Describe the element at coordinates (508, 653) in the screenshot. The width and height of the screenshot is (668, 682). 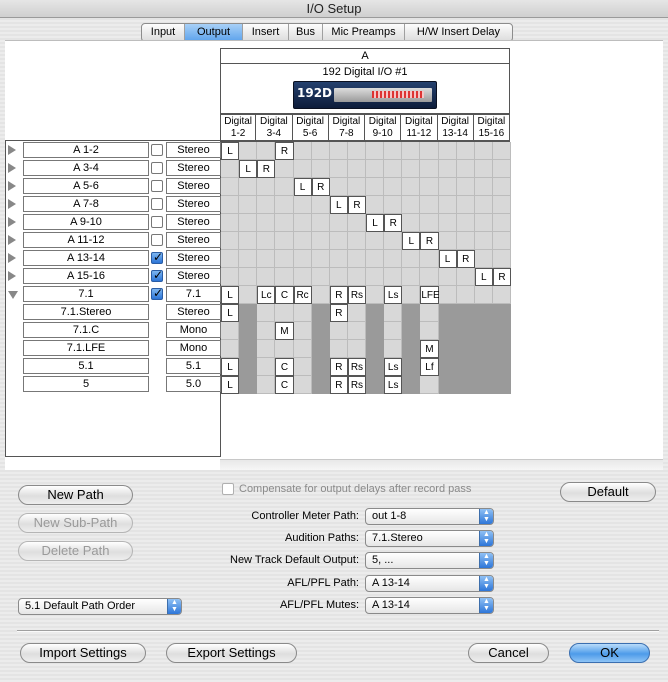
I see `cancel-button: Cancel` at that location.